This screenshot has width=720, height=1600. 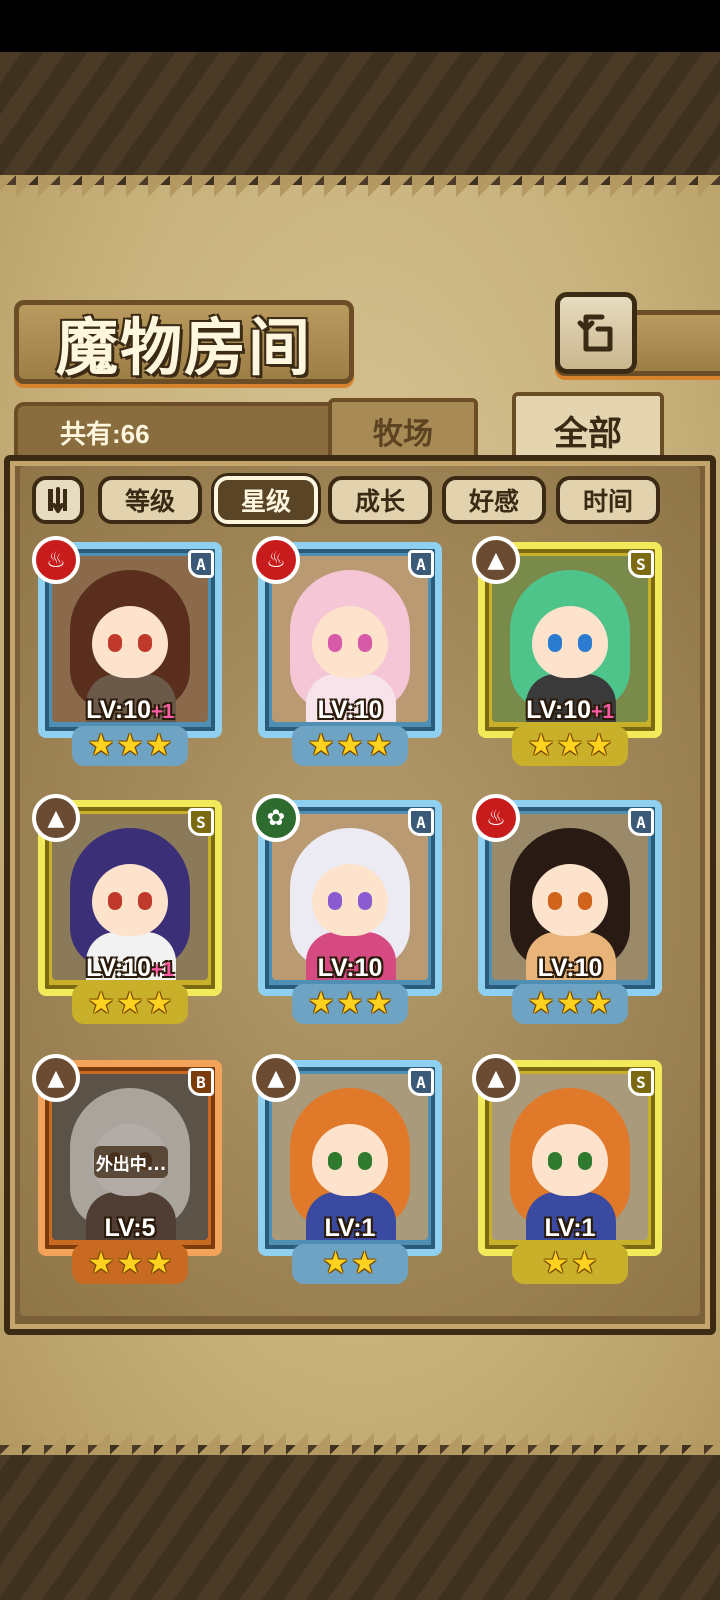 I want to click on monster-card: A ♨ LV:10+1 ★ ★ ★, so click(x=130, y=651).